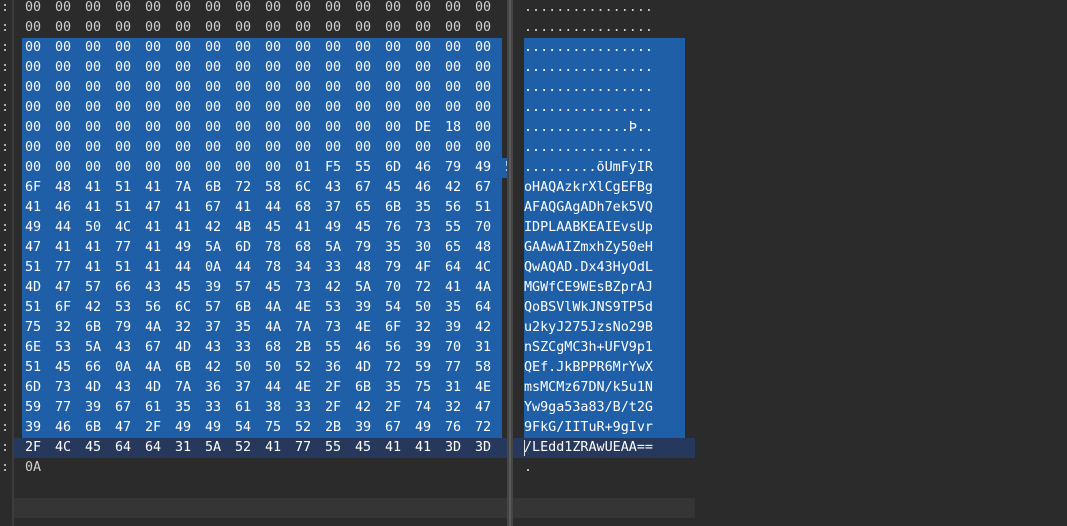 The width and height of the screenshot is (1067, 526). Describe the element at coordinates (457, 168) in the screenshot. I see `hex-byte: 79` at that location.